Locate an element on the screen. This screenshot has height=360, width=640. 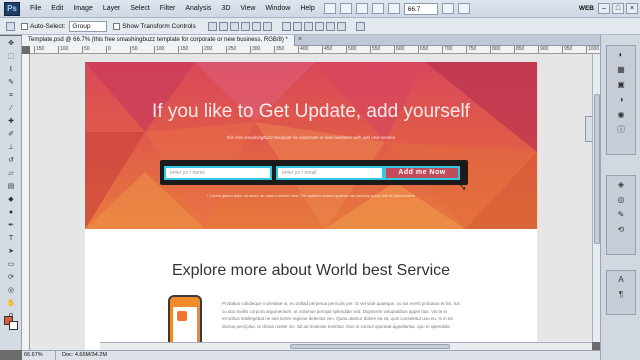
quick-select-tool-icon: ✎ is located at coordinates (11, 82).